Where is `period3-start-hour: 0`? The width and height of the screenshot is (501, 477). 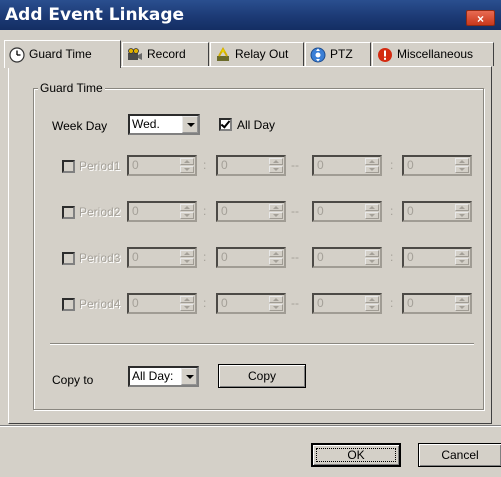
period3-start-hour: 0 is located at coordinates (162, 257).